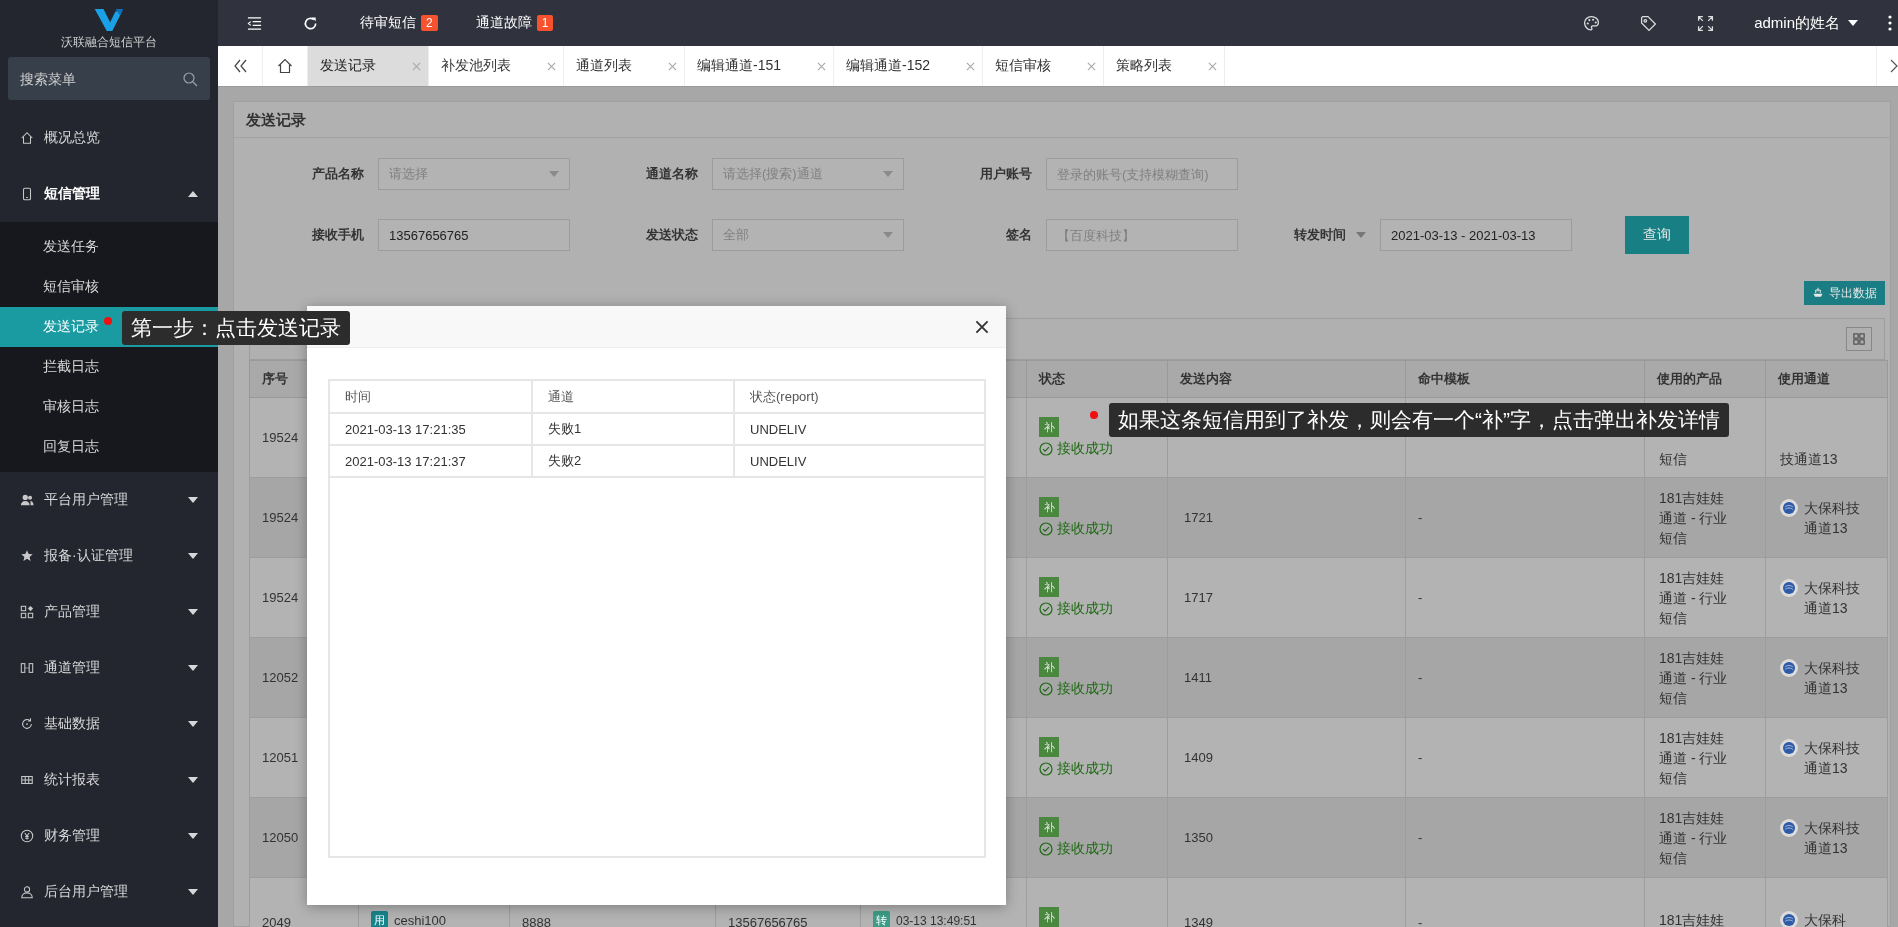 This screenshot has height=927, width=1898. I want to click on fullscreen-button, so click(1706, 23).